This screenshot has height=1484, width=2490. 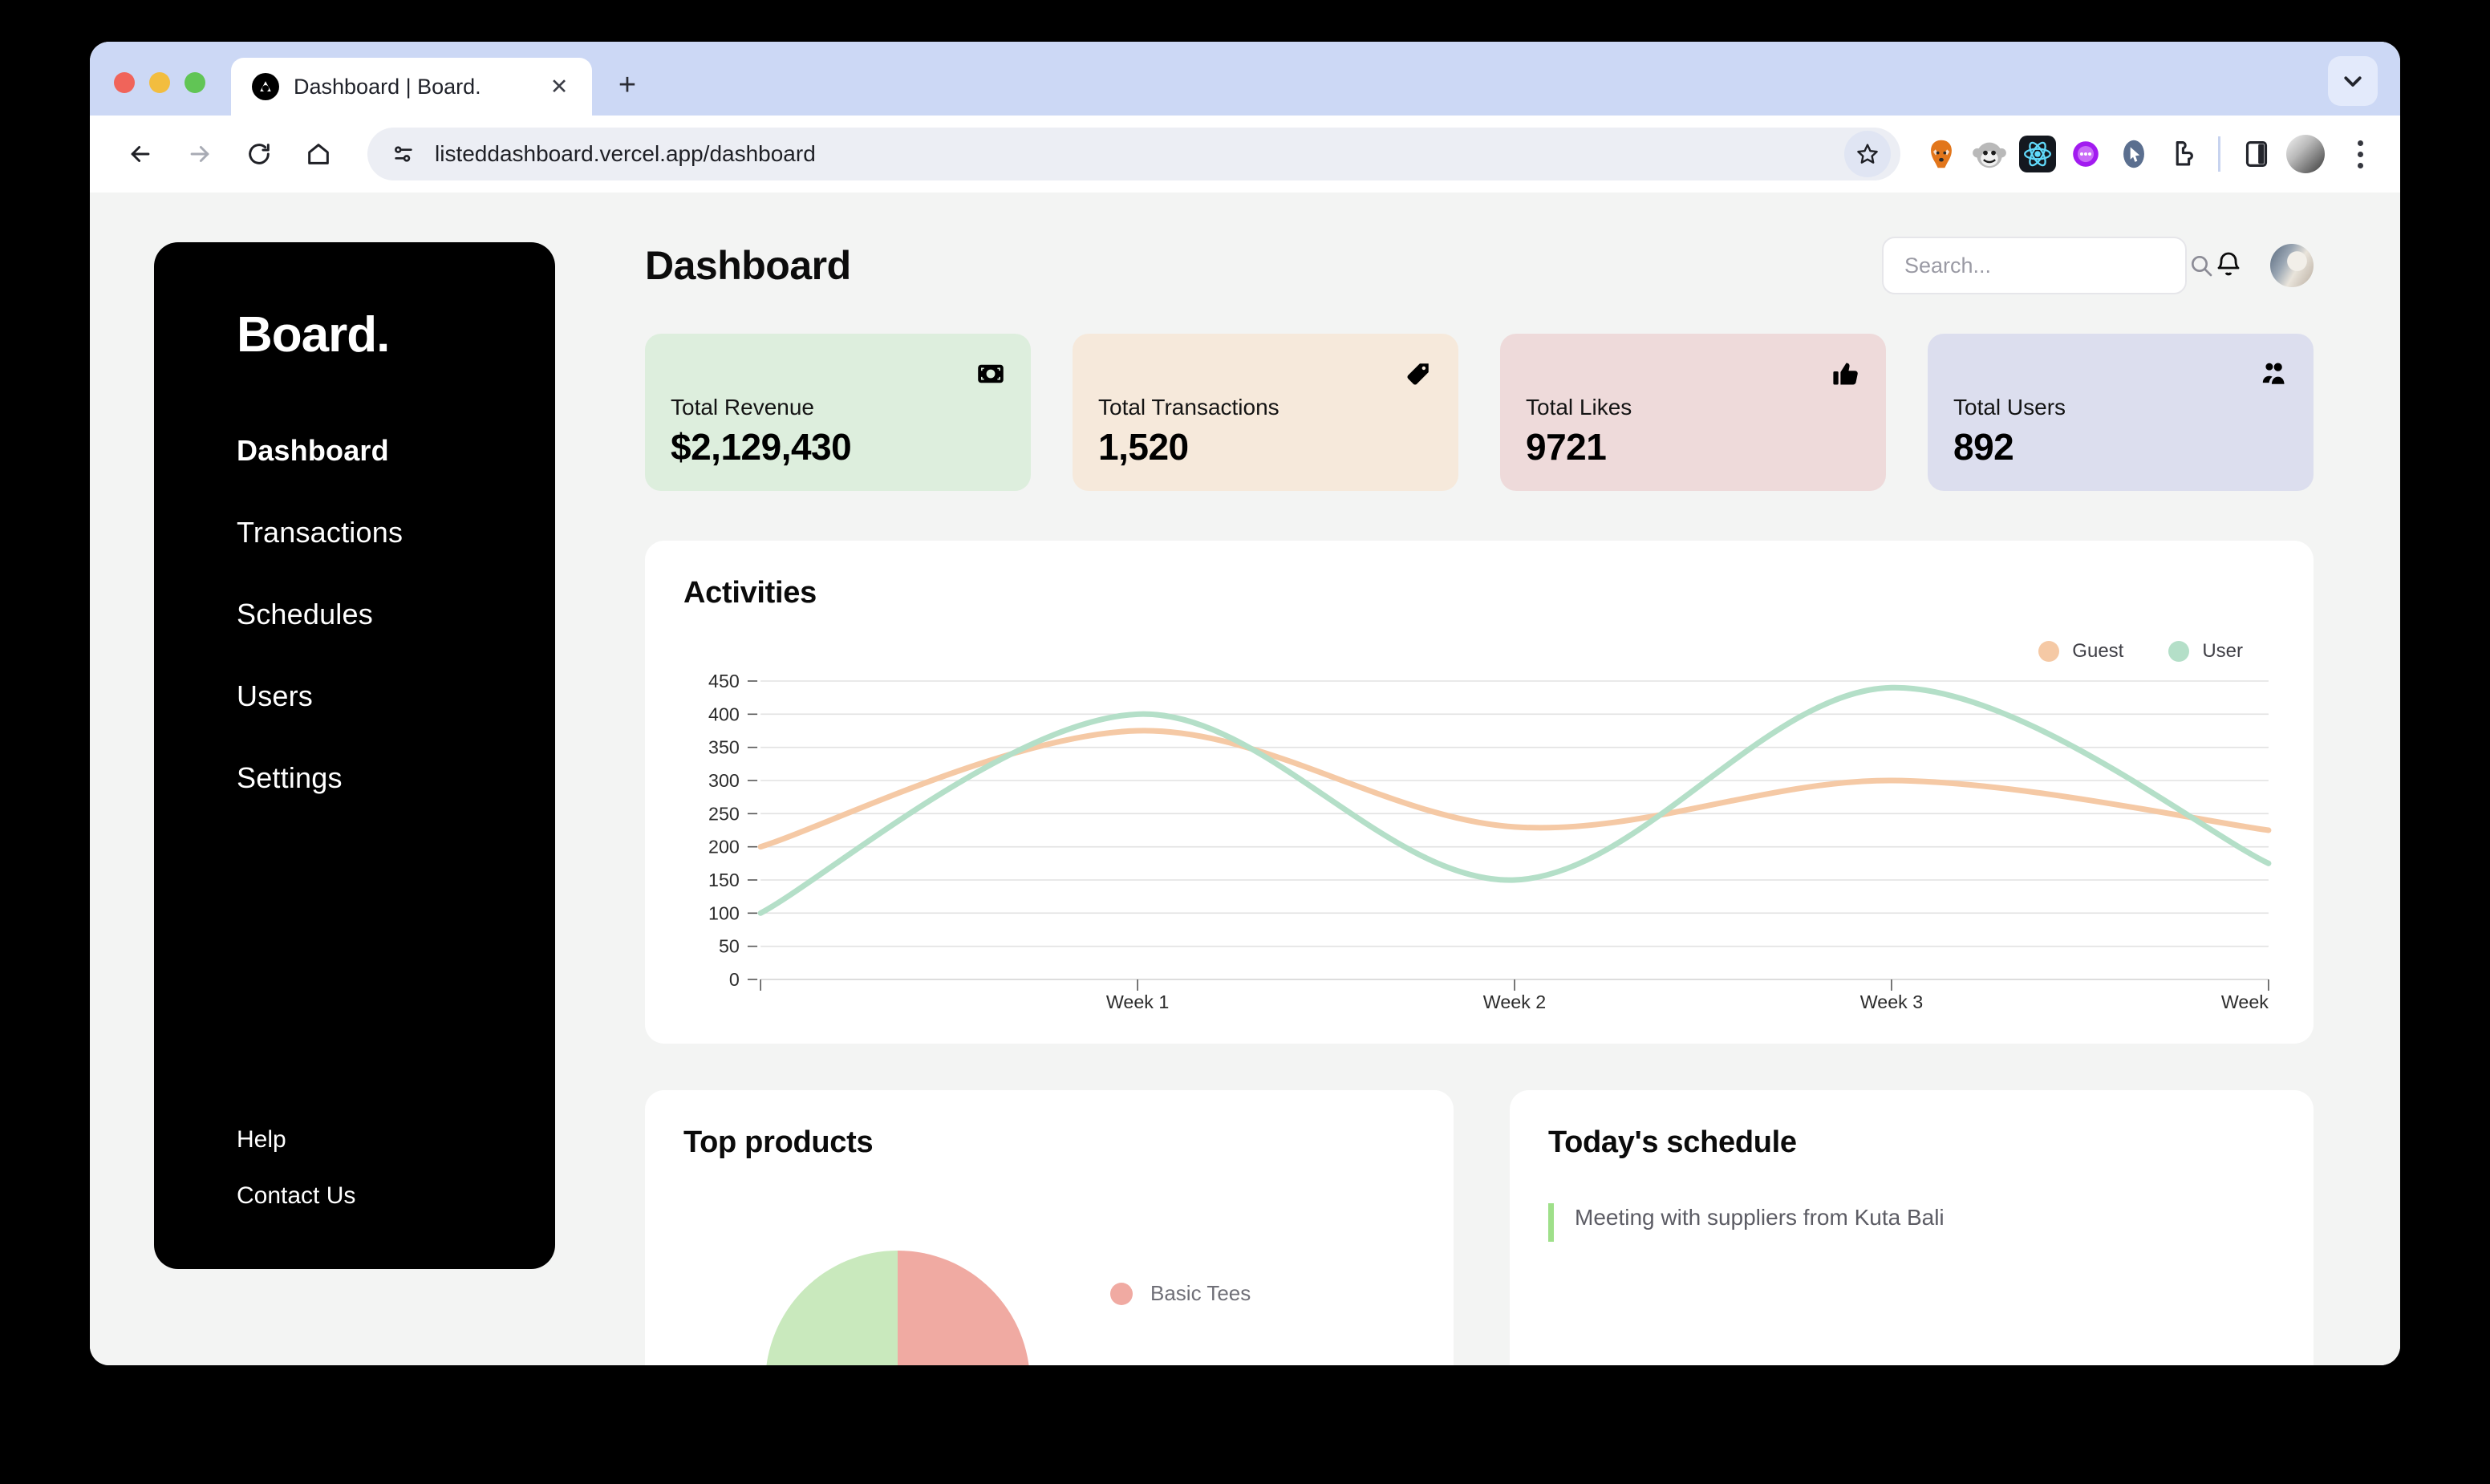 What do you see at coordinates (1514, 789) in the screenshot?
I see `chart-line-guest` at bounding box center [1514, 789].